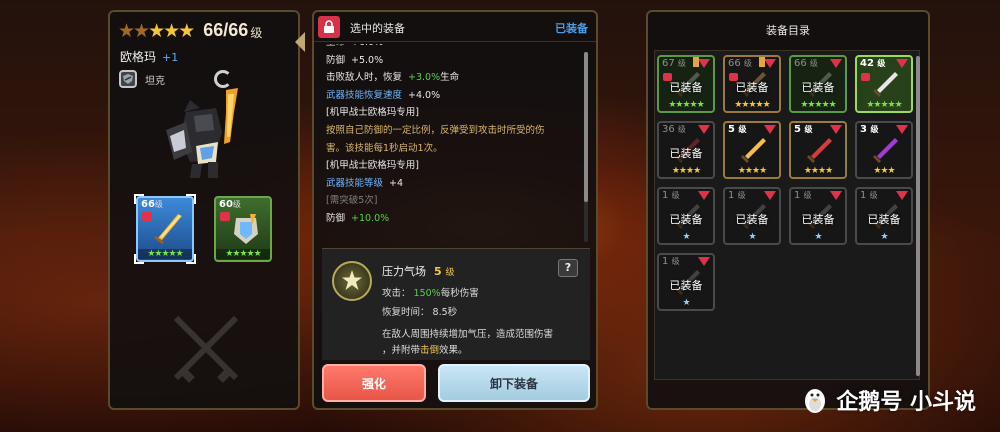  What do you see at coordinates (190, 30) in the screenshot?
I see `hero-stars: ★ ★ ★ ★ ★ 66/66 级` at bounding box center [190, 30].